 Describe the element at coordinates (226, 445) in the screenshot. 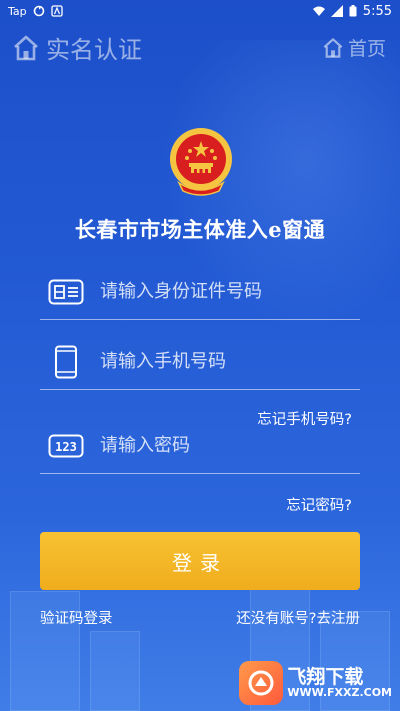

I see `password-input` at that location.